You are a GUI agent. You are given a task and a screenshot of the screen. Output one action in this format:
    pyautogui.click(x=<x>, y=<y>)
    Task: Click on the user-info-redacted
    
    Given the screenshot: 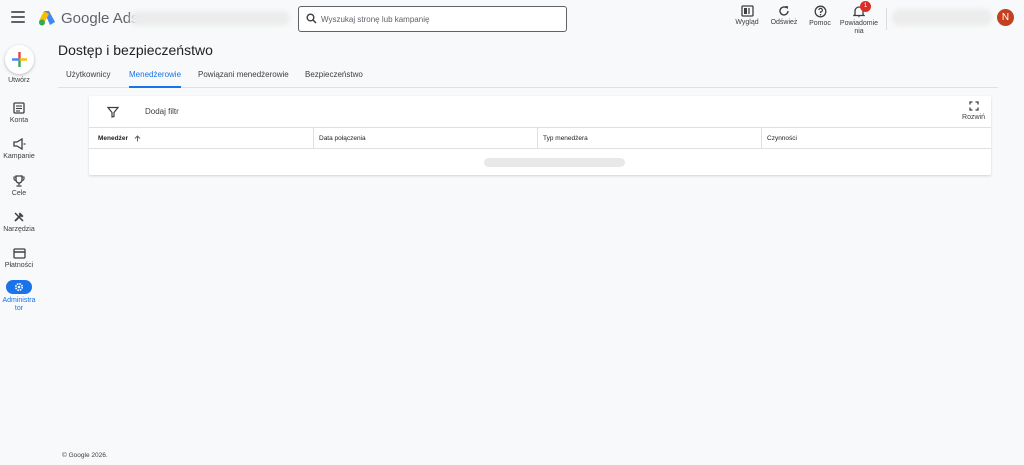 What is the action you would take?
    pyautogui.click(x=942, y=17)
    